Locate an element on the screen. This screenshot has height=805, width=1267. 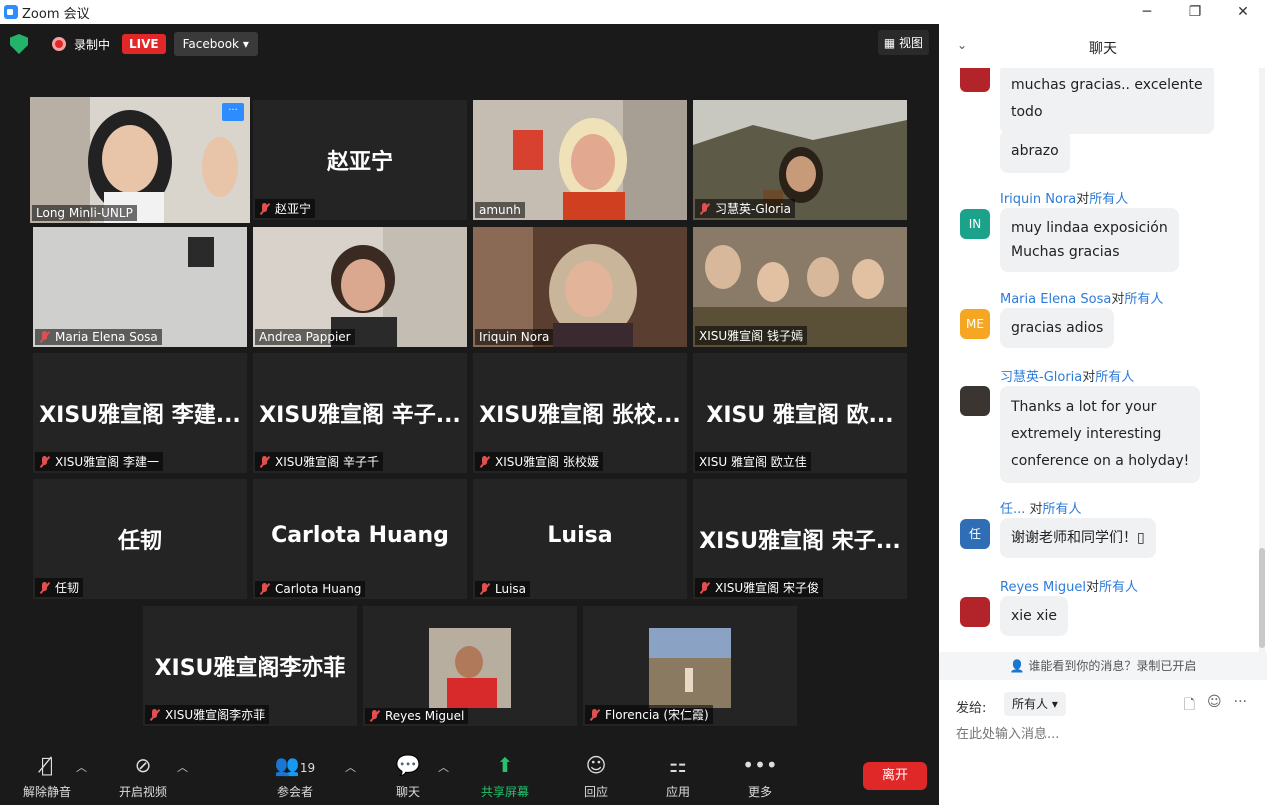
stream-target-dropdown: Facebook ▾ is located at coordinates (215, 44).